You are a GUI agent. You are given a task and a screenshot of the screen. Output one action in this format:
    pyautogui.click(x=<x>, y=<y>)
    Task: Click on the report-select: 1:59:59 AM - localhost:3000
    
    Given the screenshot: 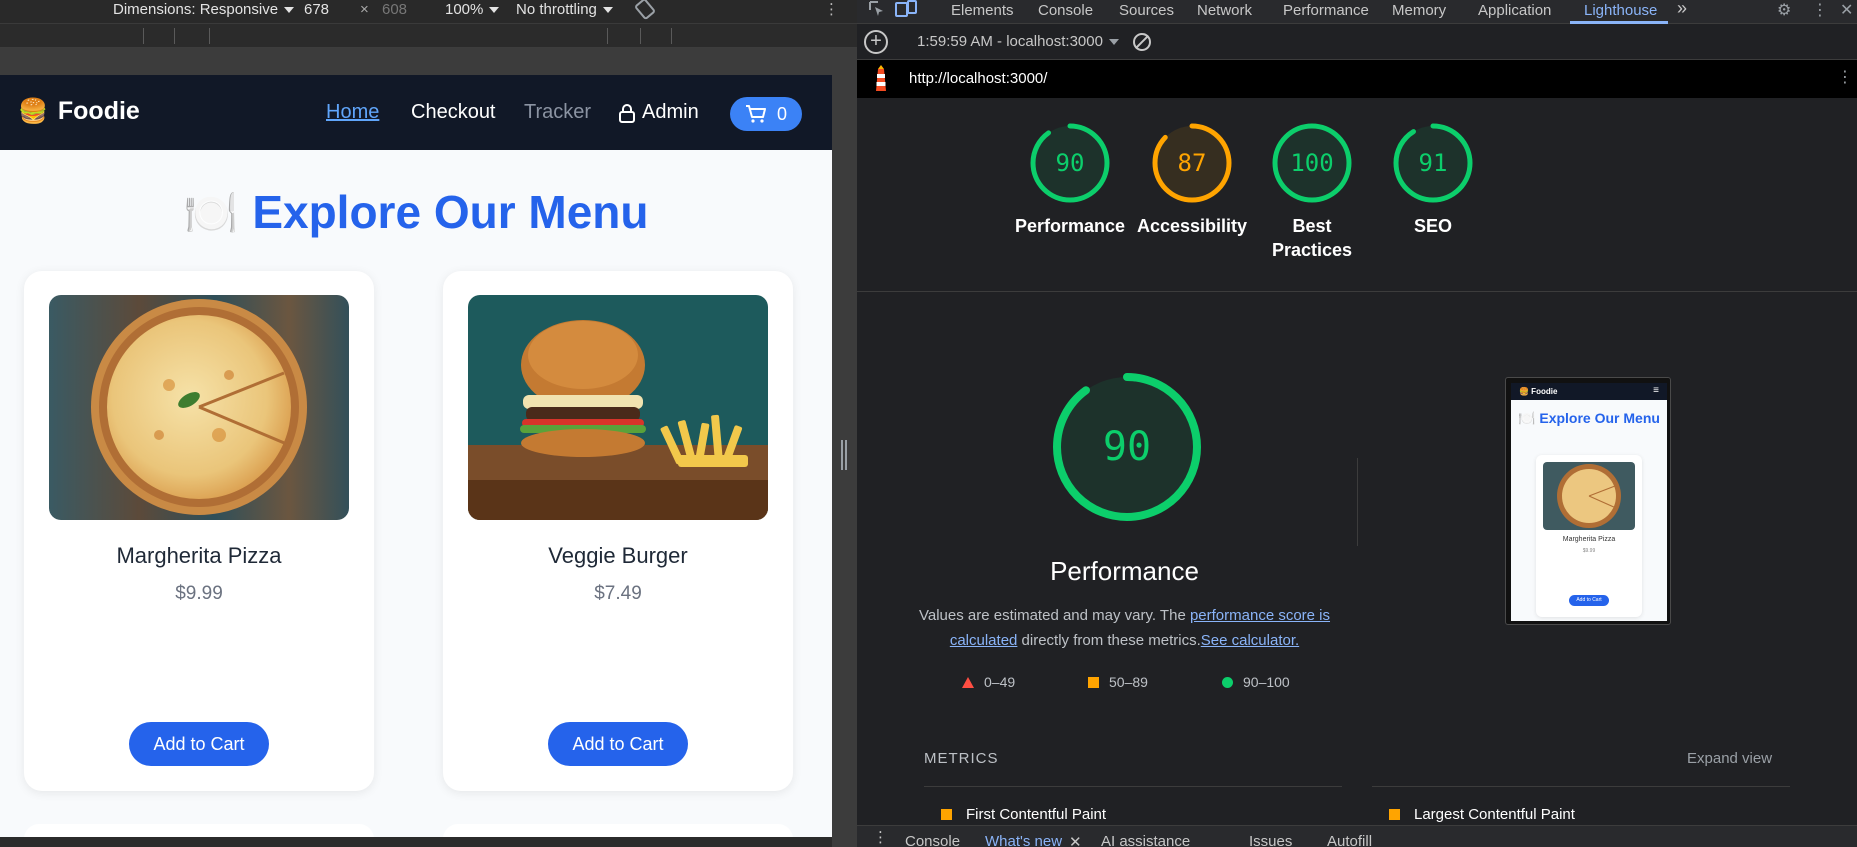 What is the action you would take?
    pyautogui.click(x=1018, y=41)
    